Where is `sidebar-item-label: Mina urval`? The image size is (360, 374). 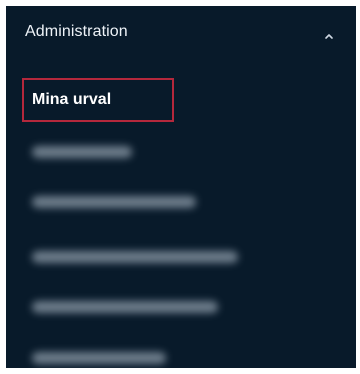 sidebar-item-label: Mina urval is located at coordinates (72, 99).